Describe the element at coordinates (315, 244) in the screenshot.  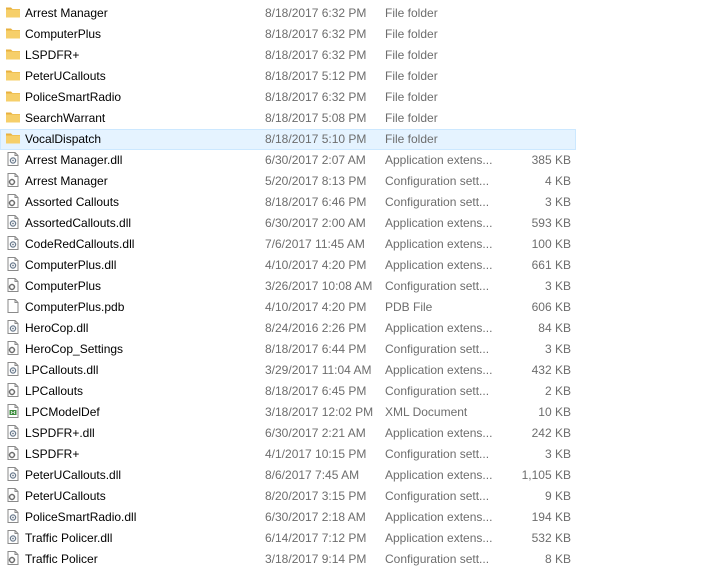
I see `file-date-modified: 7/6/2017 11:45 AM` at that location.